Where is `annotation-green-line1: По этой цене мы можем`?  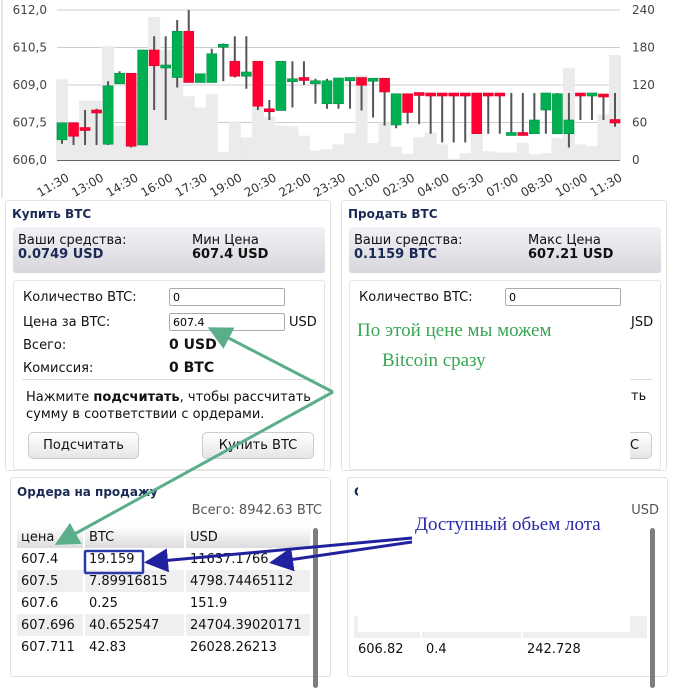 annotation-green-line1: По этой цене мы можем is located at coordinates (454, 330).